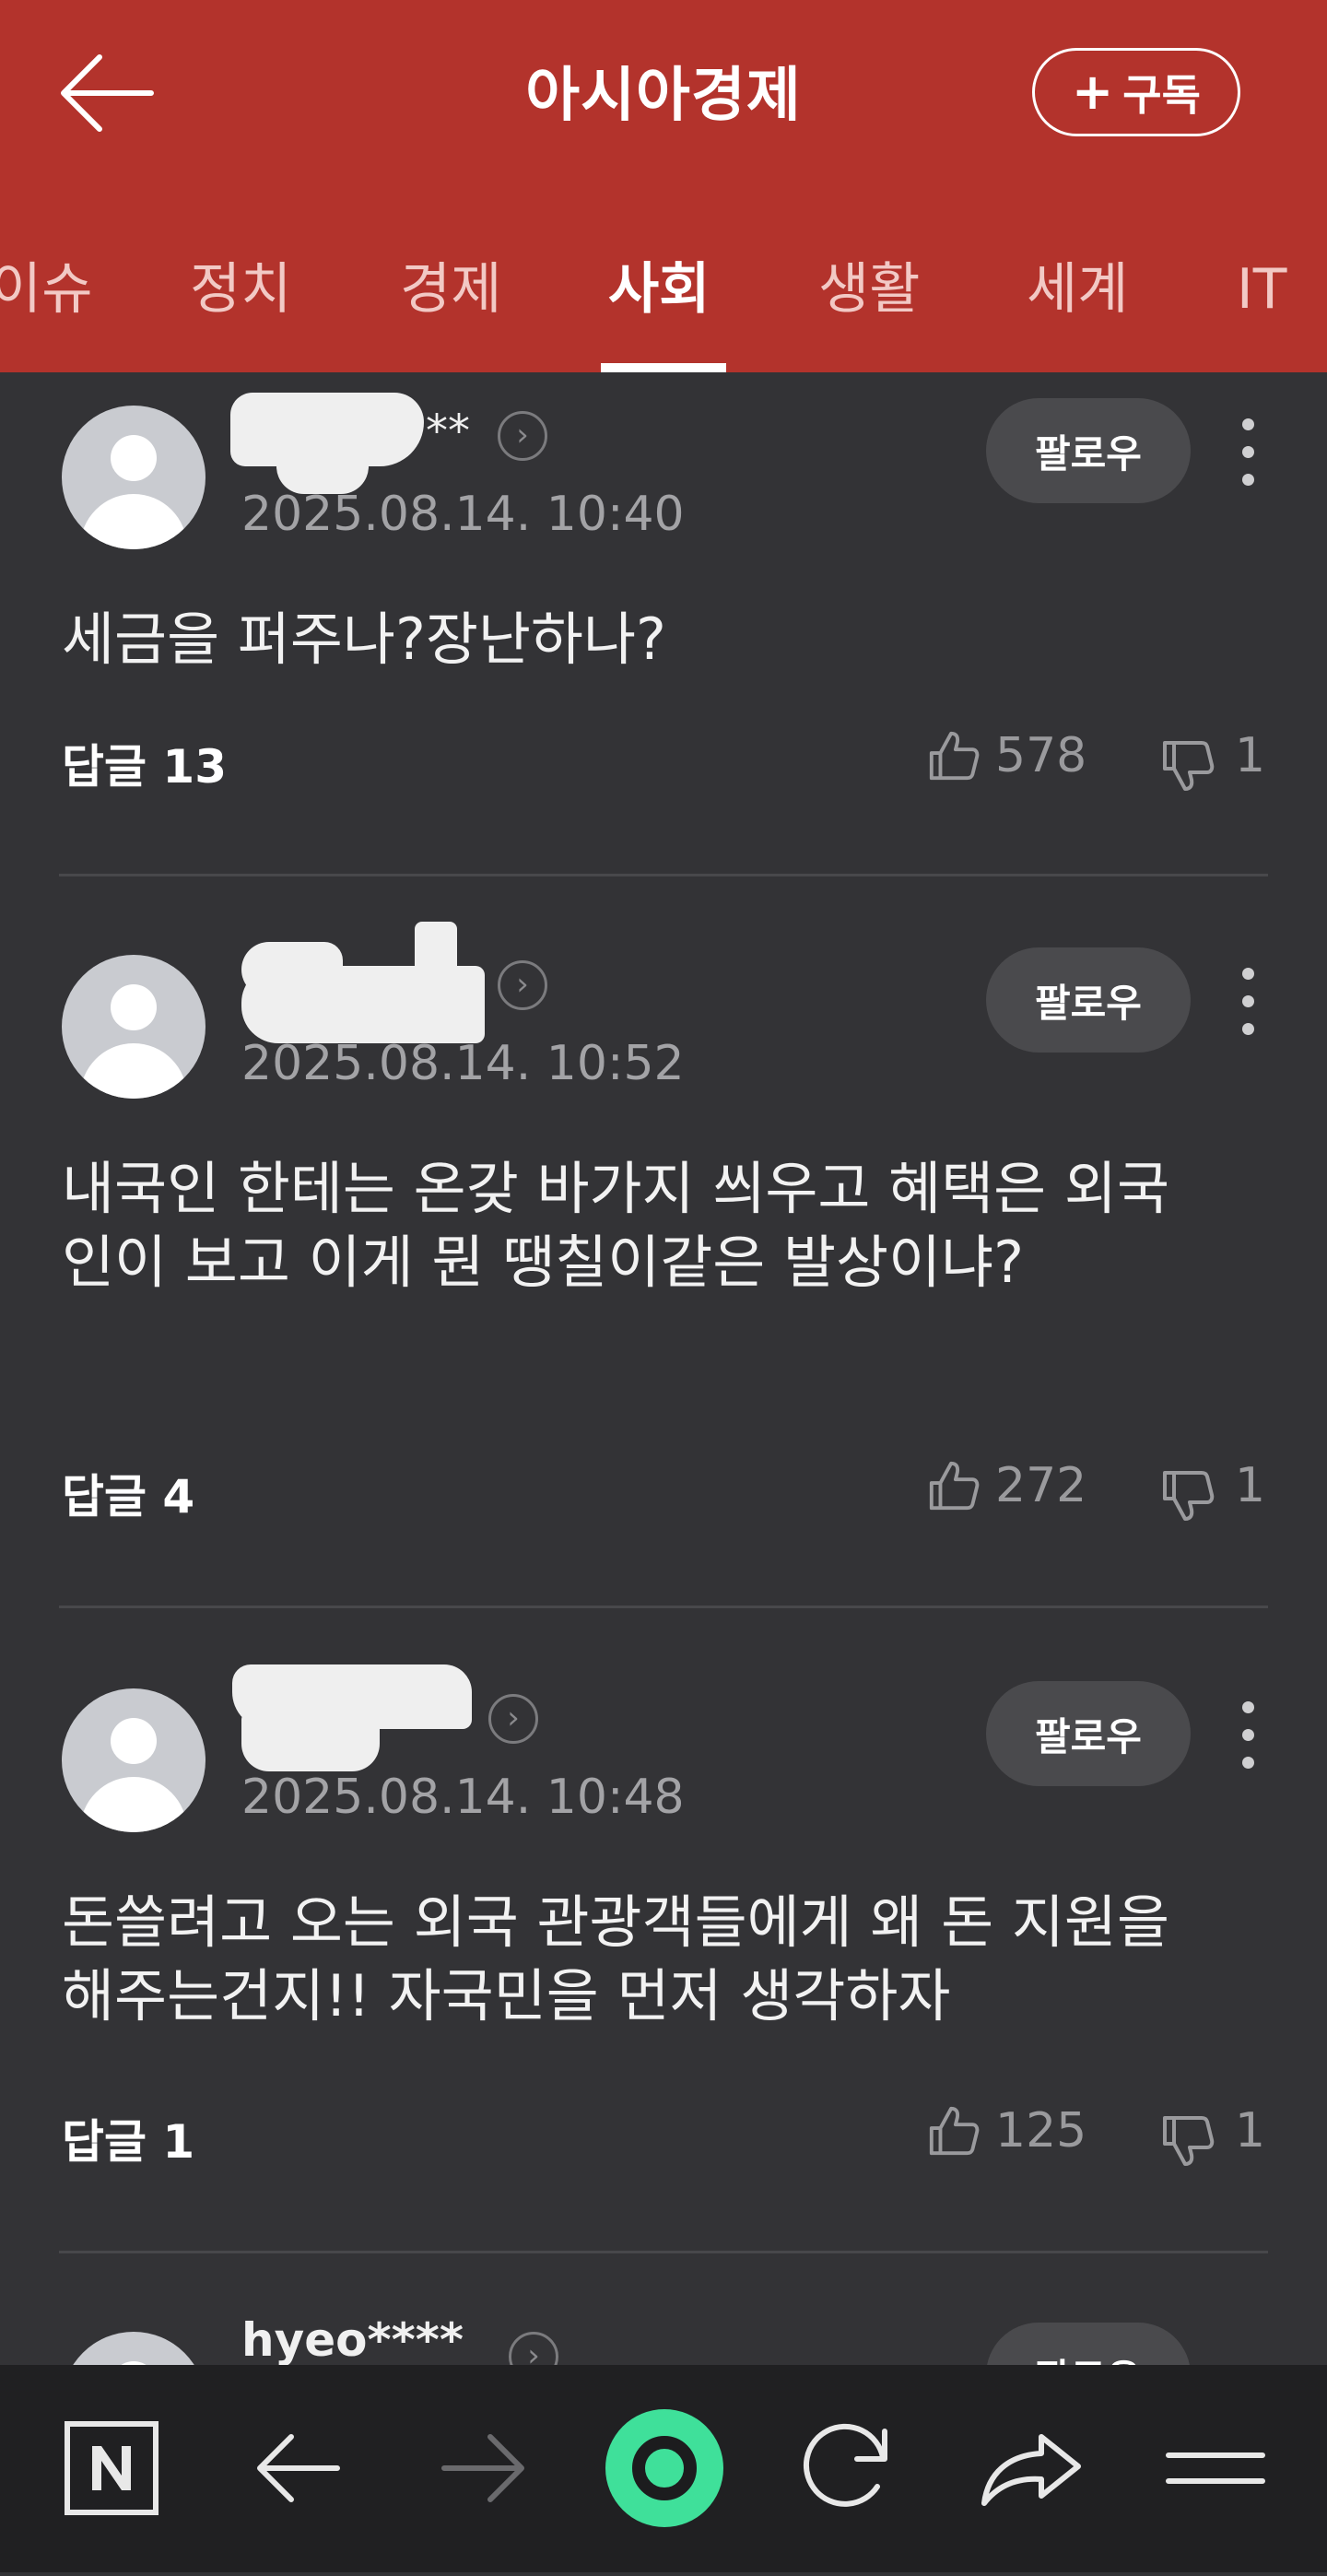 Image resolution: width=1327 pixels, height=2576 pixels. I want to click on category-tabs: 이슈 정치 경제 사회 생활 세계 IT, so click(663, 282).